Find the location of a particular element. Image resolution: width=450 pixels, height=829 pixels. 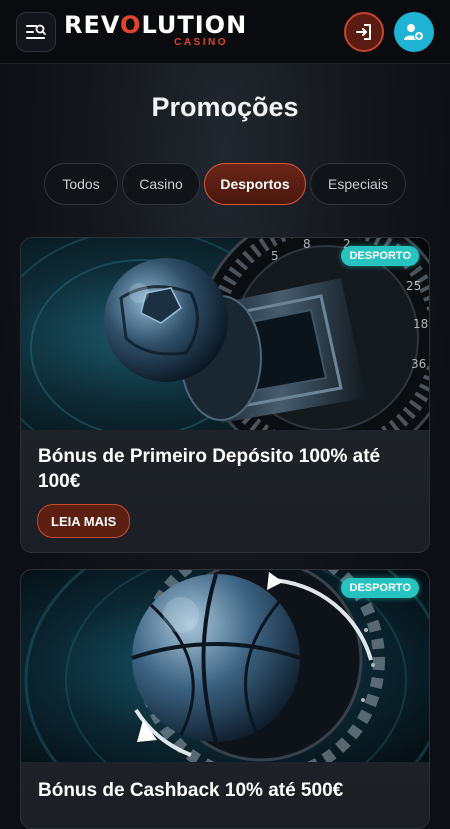

logo-wordmark: REVOLUTION is located at coordinates (156, 25).